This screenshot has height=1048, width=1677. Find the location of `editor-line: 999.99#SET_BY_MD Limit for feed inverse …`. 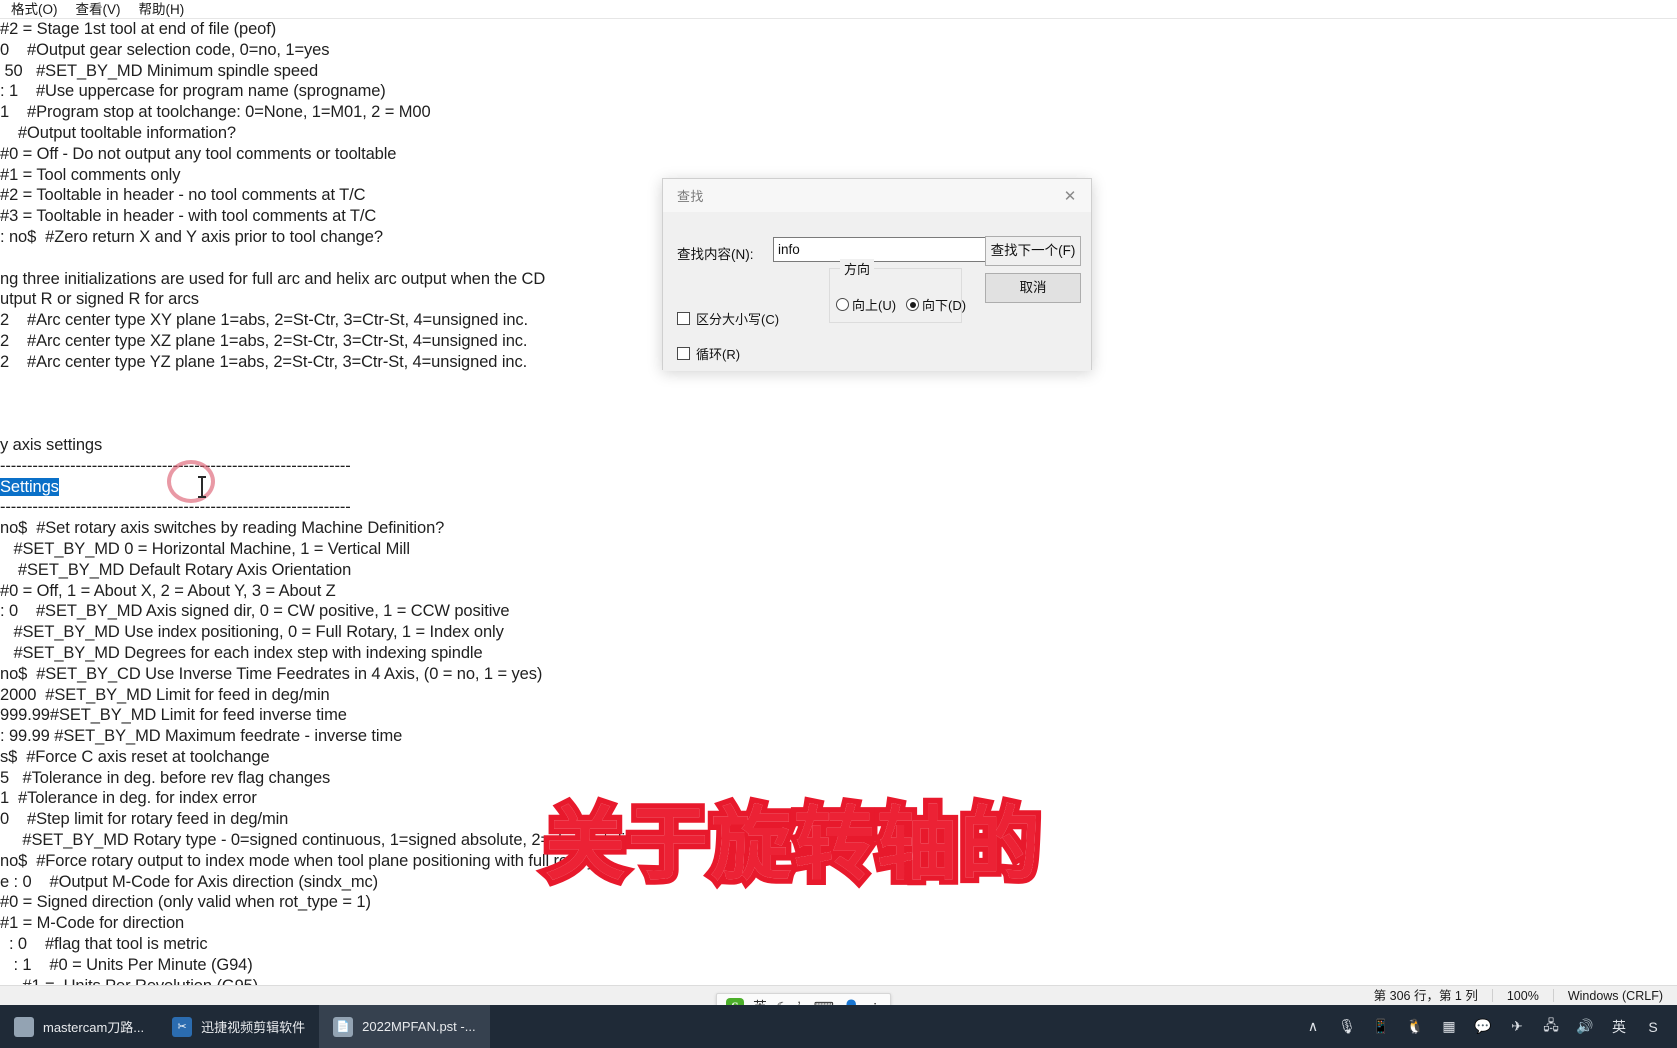

editor-line: 999.99#SET_BY_MD Limit for feed inverse … is located at coordinates (173, 715).